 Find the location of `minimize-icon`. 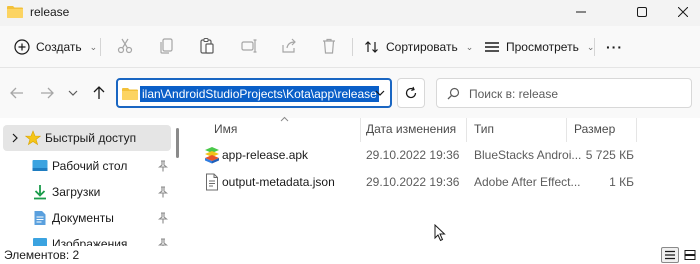

minimize-icon is located at coordinates (581, 12).